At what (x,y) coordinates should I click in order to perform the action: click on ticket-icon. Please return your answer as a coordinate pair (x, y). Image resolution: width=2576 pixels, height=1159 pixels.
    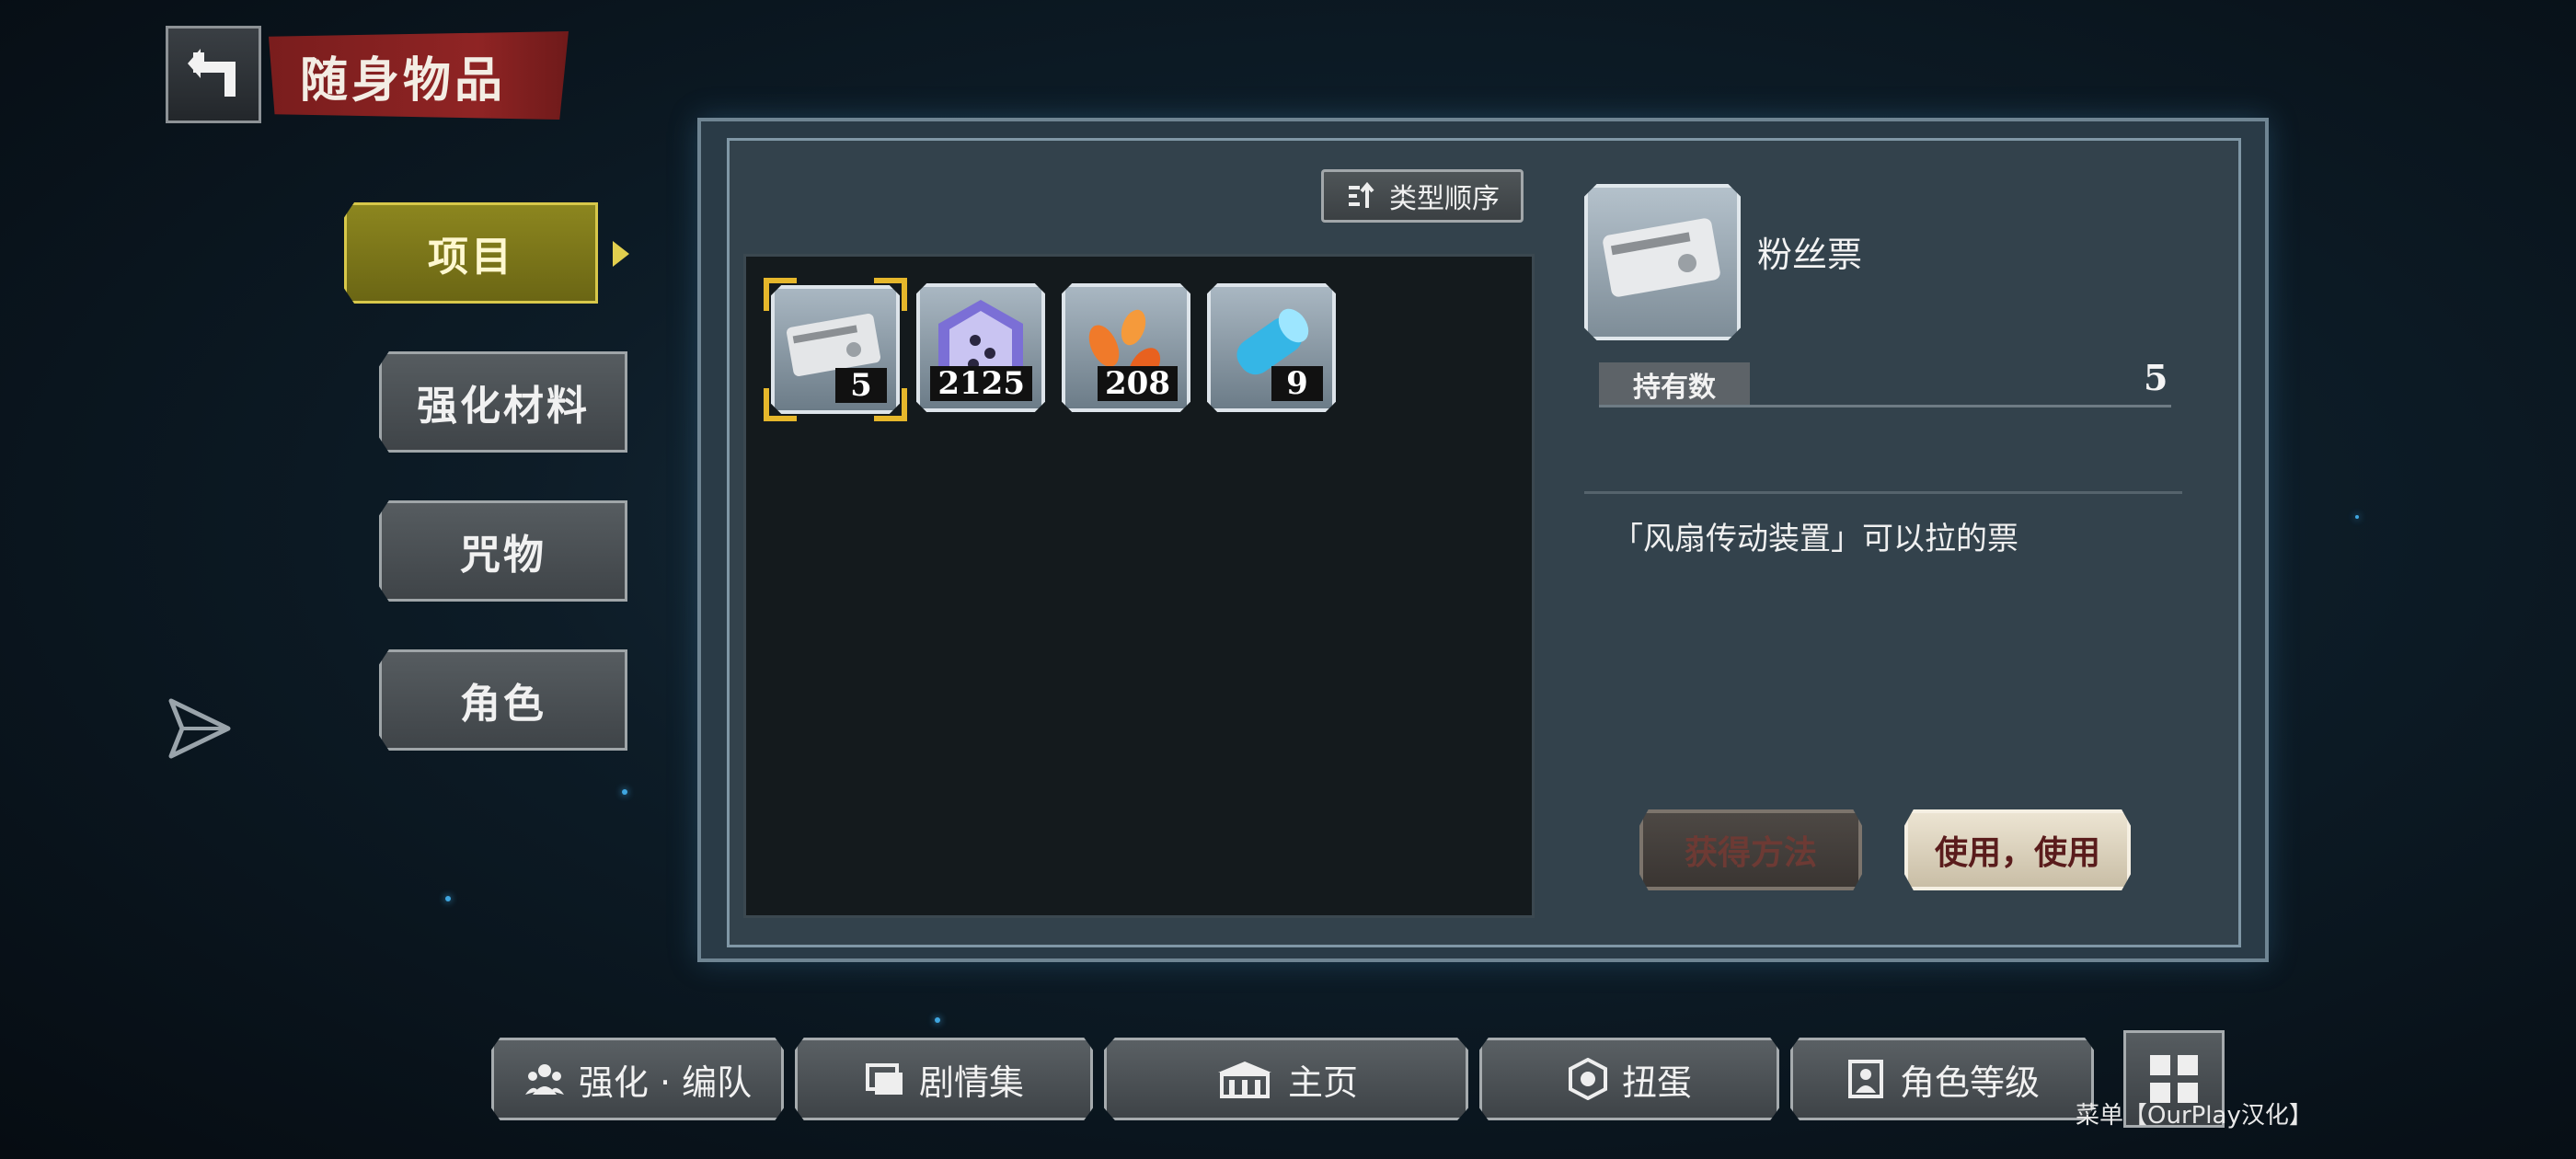
    Looking at the image, I should click on (1661, 257).